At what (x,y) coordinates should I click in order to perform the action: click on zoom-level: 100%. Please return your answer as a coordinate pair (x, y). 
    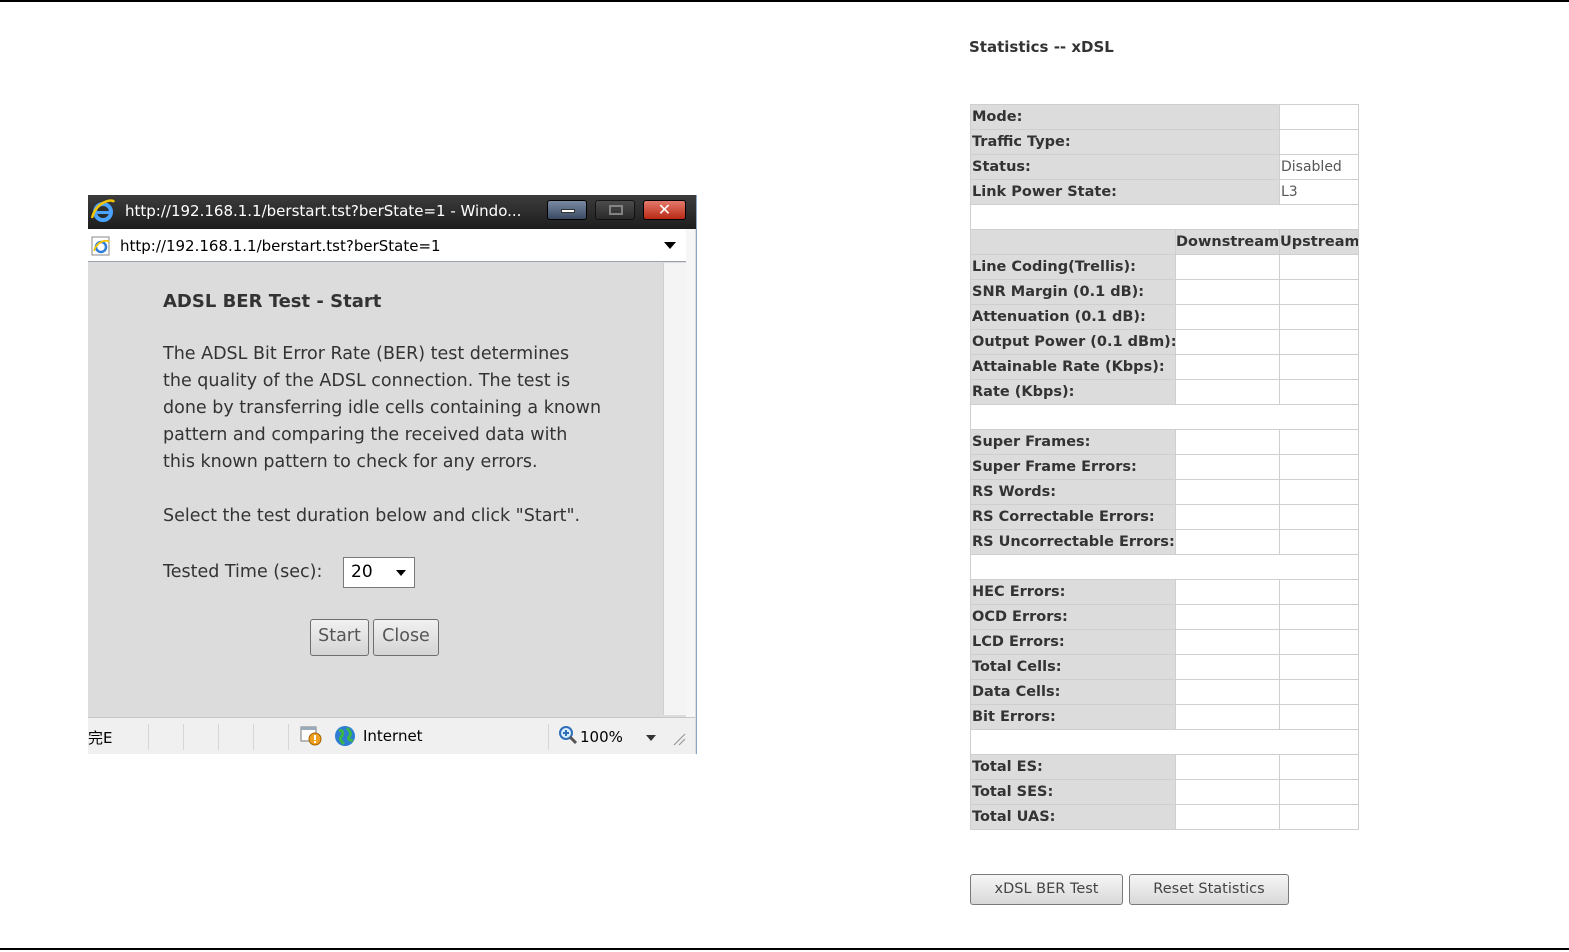
    Looking at the image, I should click on (601, 737).